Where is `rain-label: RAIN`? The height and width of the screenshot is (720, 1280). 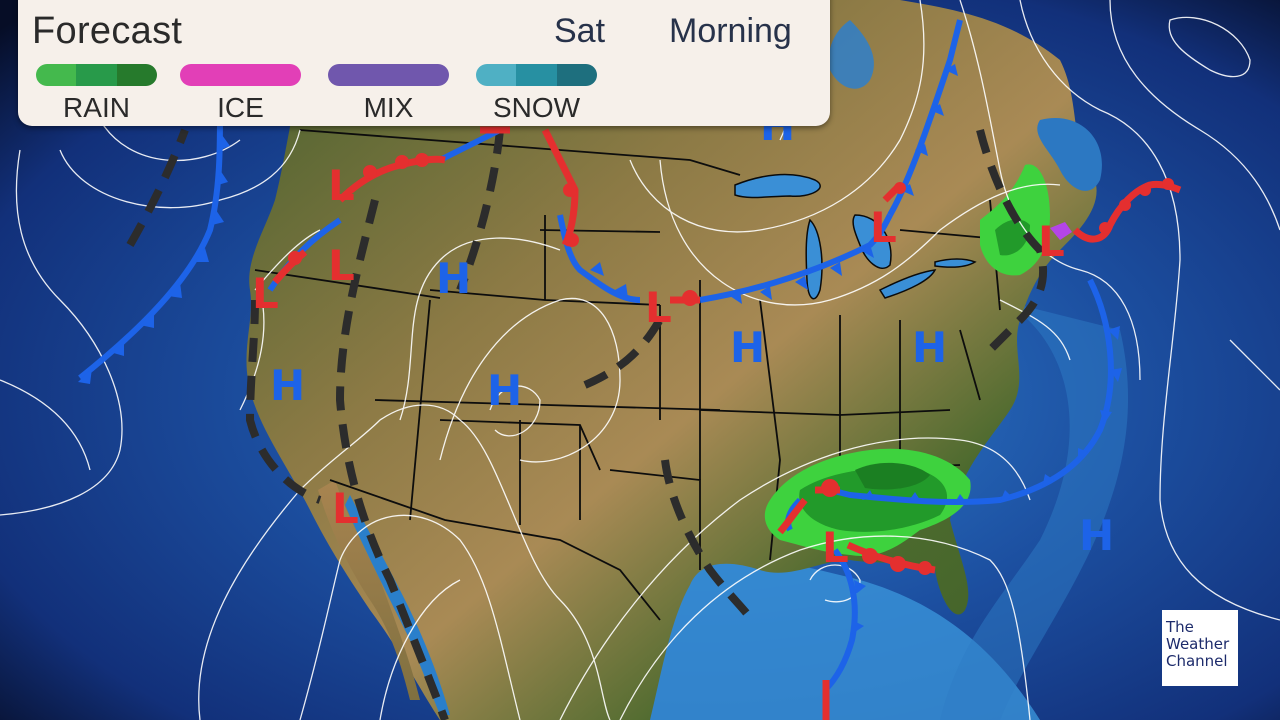 rain-label: RAIN is located at coordinates (96, 107).